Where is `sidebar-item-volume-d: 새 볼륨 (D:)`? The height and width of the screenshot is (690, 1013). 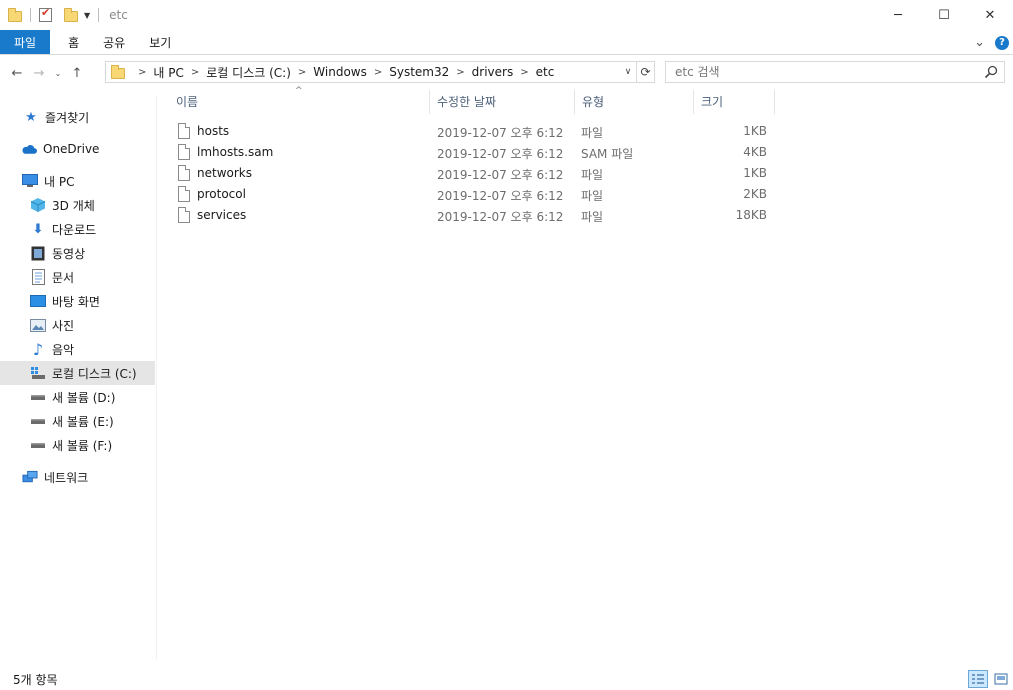 sidebar-item-volume-d: 새 볼륨 (D:) is located at coordinates (77, 397).